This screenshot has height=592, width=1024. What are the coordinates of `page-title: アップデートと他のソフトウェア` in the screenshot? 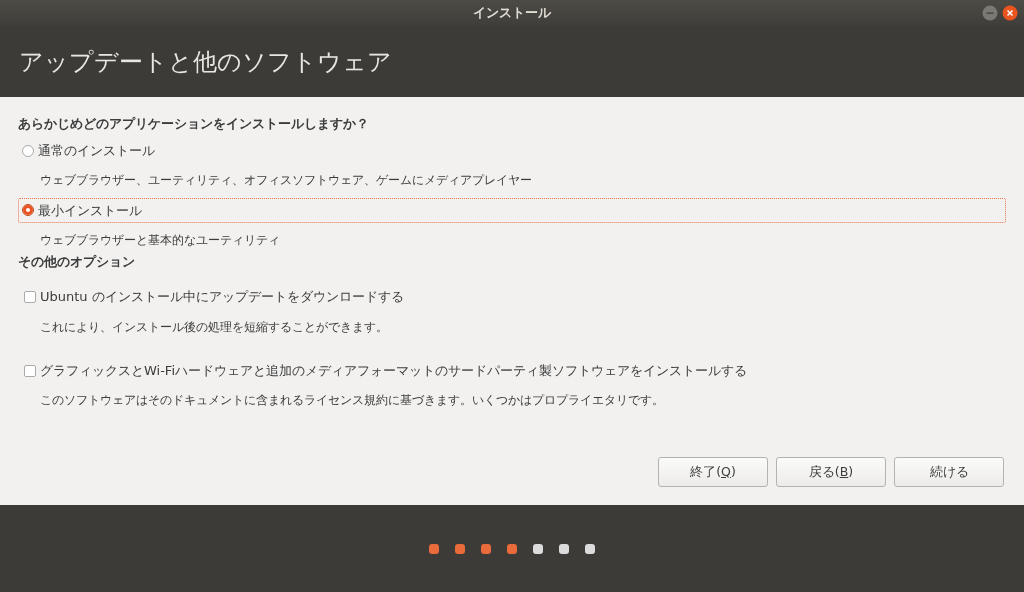 It's located at (205, 62).